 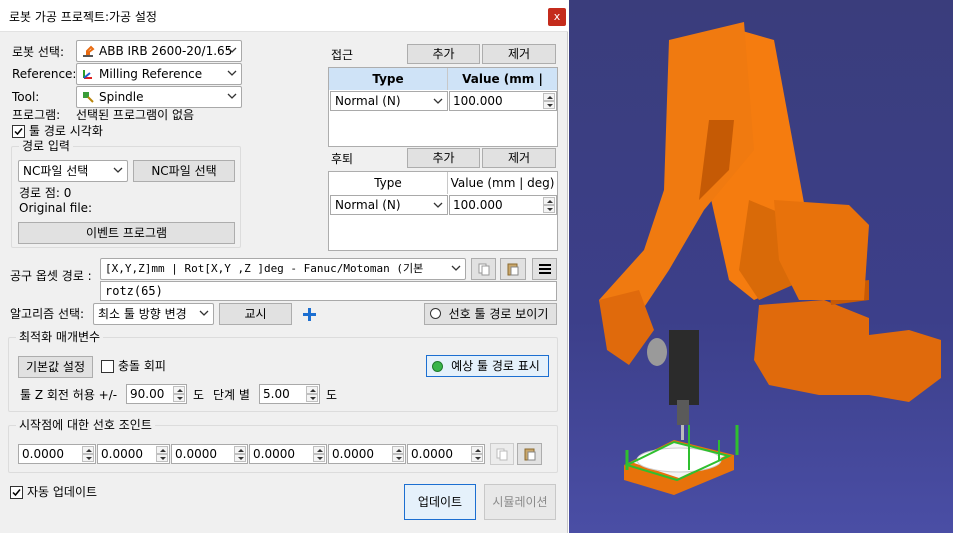 What do you see at coordinates (284, 16) in the screenshot?
I see `title-bar: 로봇 가공 프로젝트:가공 설정 x` at bounding box center [284, 16].